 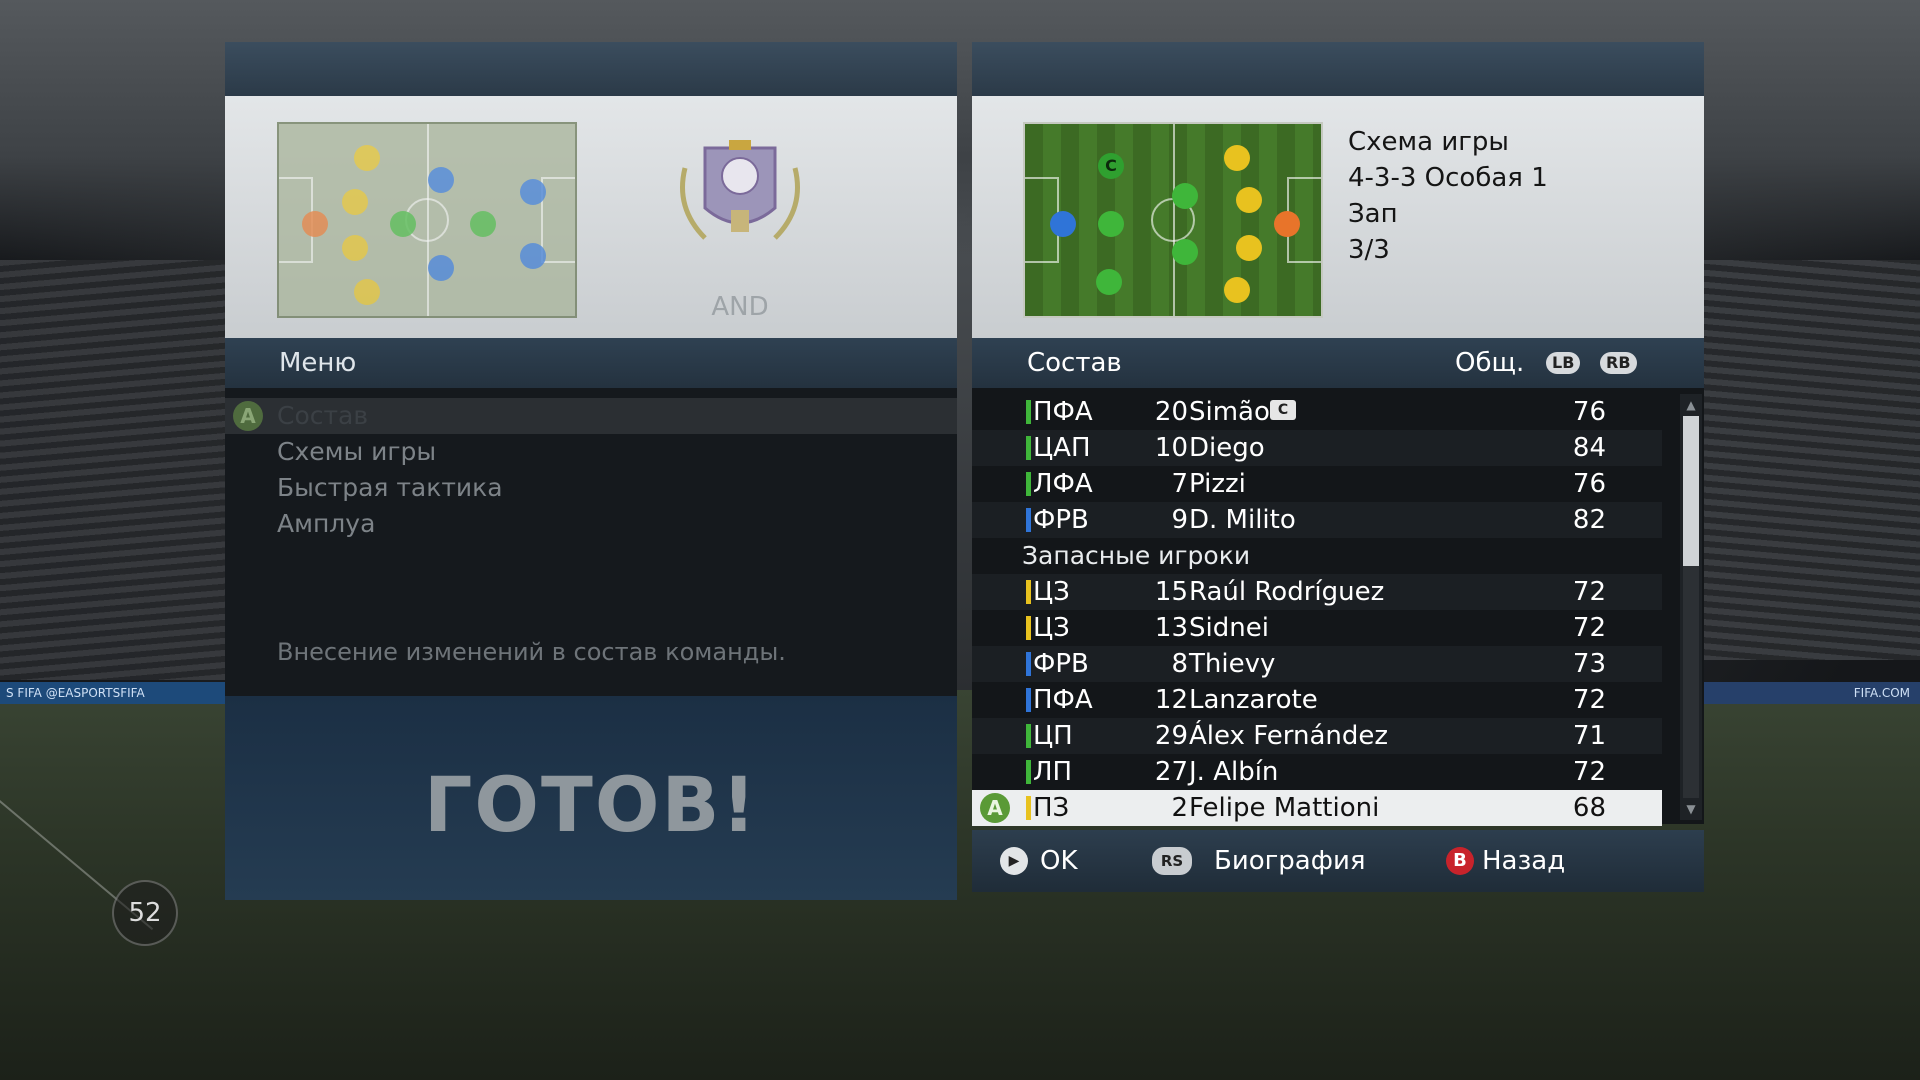 I want to click on player-number: 20, so click(x=1171, y=412).